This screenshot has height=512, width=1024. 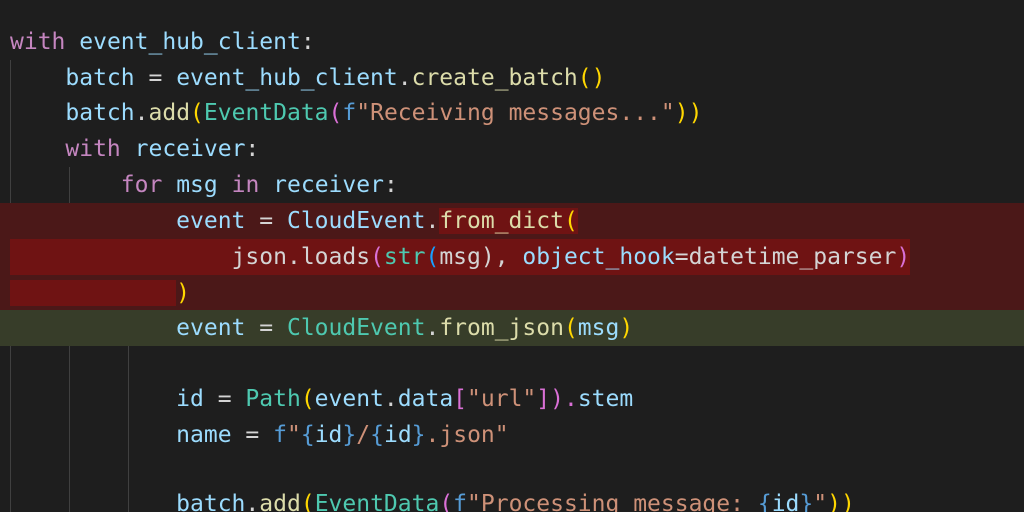 What do you see at coordinates (460, 399) in the screenshot?
I see `token-bracket: [` at bounding box center [460, 399].